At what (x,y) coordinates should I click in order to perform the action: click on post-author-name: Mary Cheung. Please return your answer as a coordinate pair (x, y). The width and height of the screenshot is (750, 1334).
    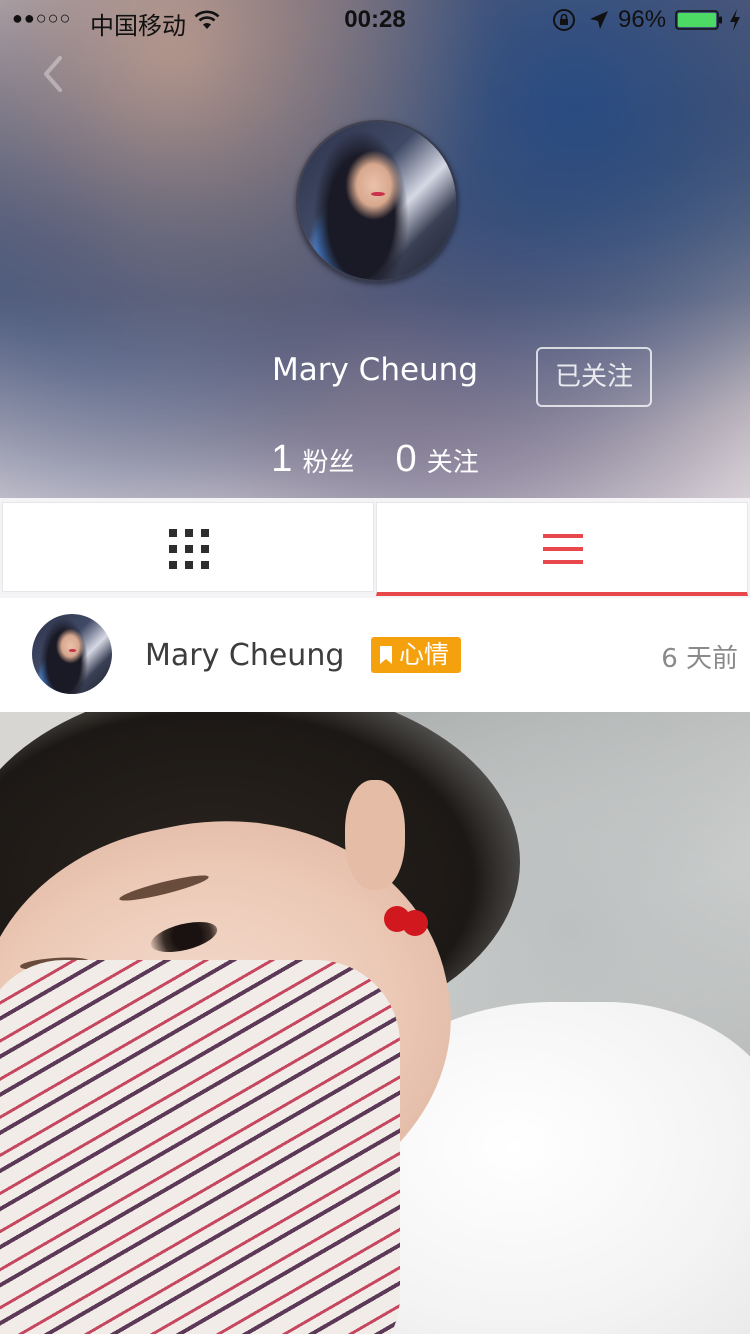
    Looking at the image, I should click on (244, 655).